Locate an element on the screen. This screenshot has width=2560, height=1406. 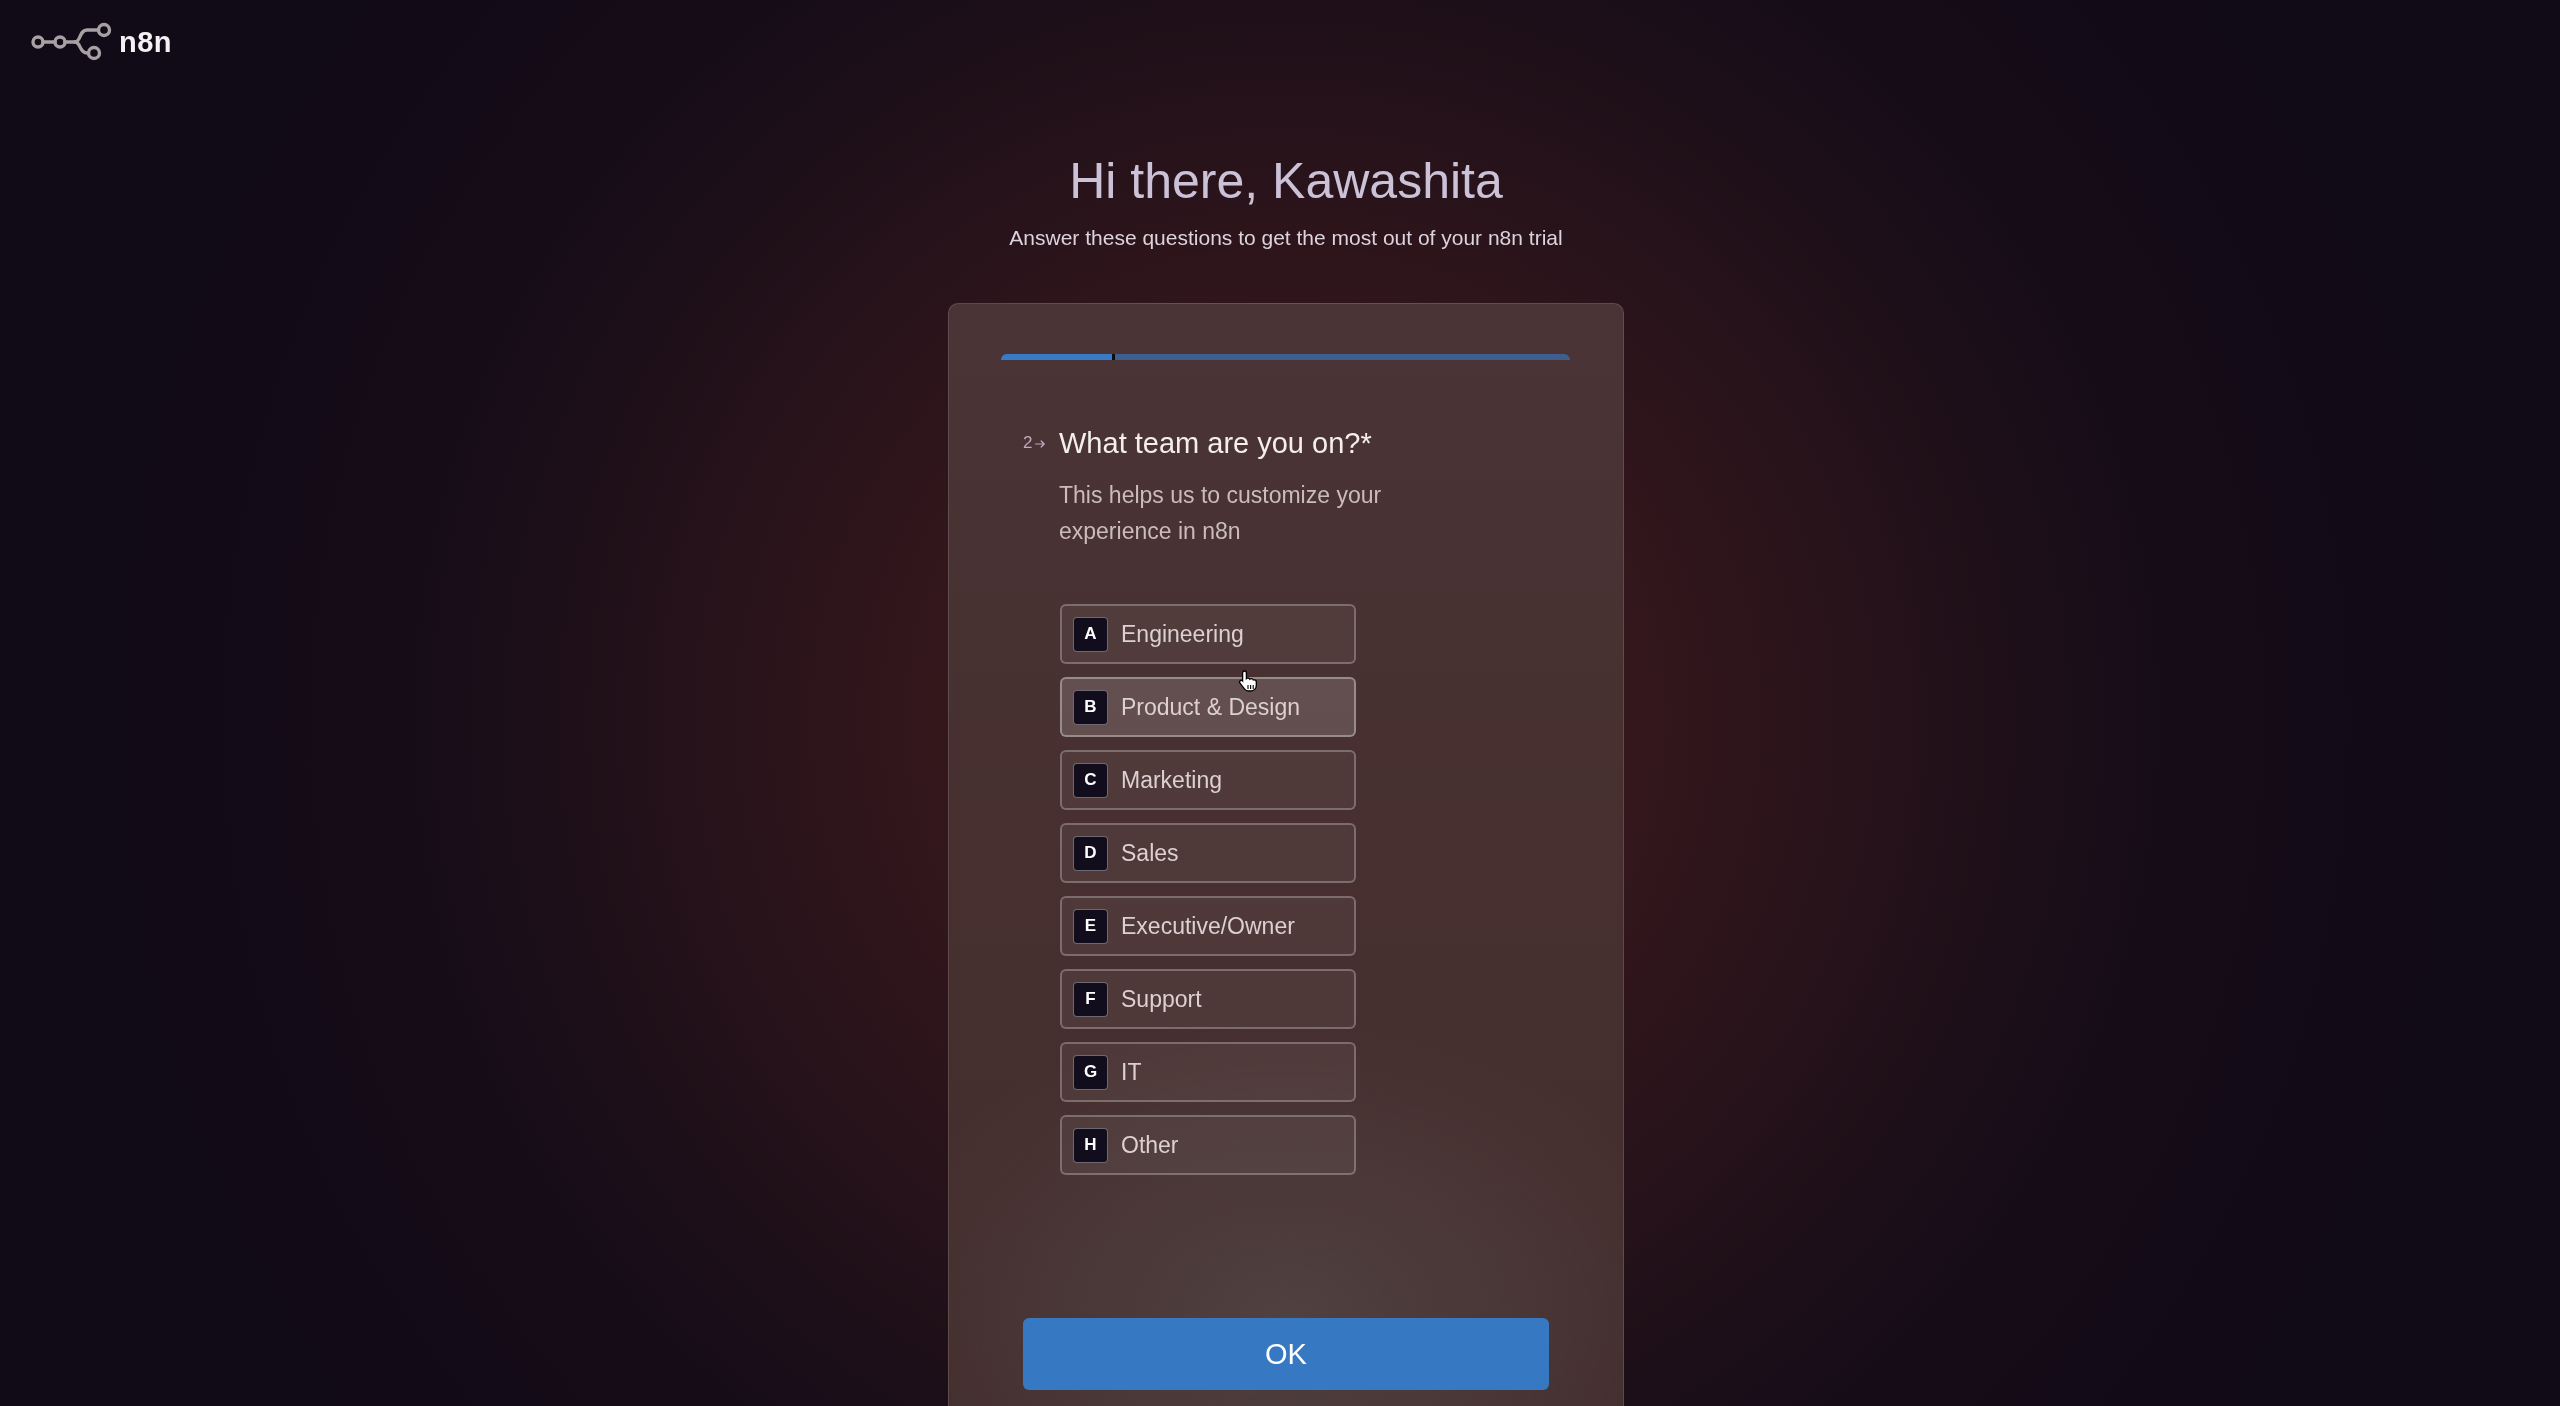
choice-option: G IT is located at coordinates (1208, 1072).